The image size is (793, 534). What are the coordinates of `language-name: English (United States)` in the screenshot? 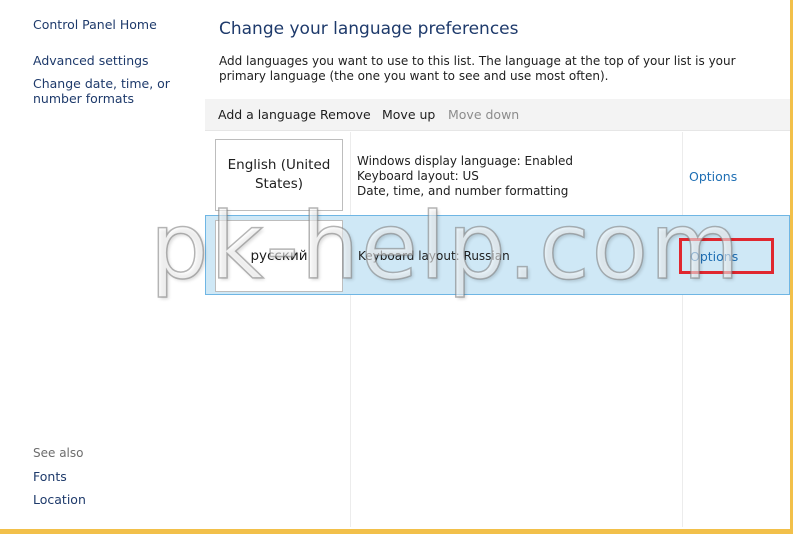 It's located at (279, 174).